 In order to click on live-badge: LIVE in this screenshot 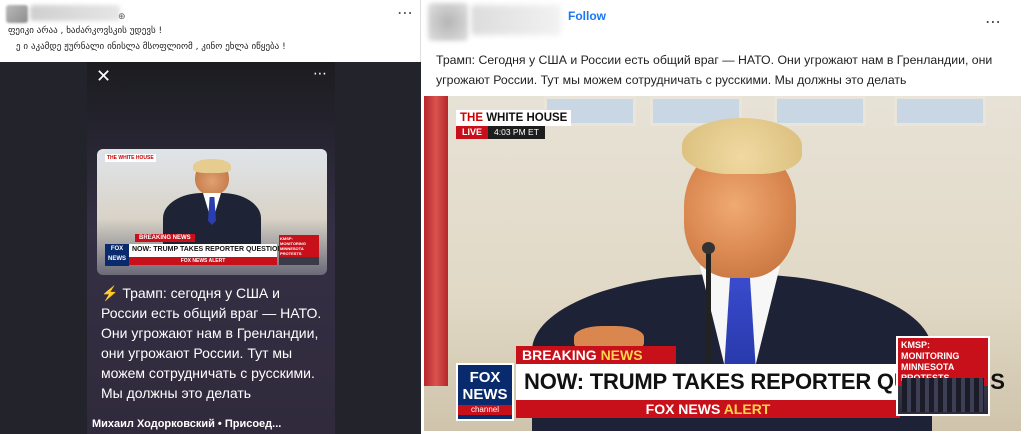, I will do `click(472, 132)`.